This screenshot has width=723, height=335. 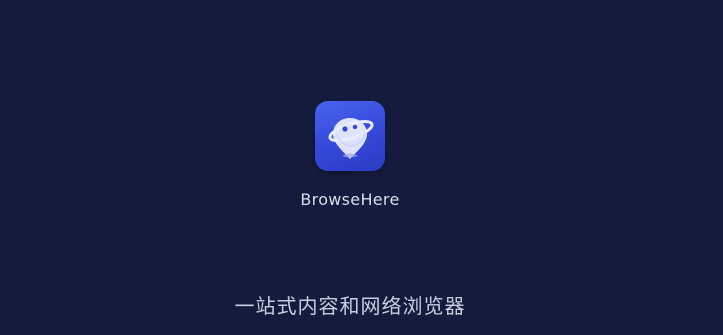 I want to click on app-logo, so click(x=350, y=136).